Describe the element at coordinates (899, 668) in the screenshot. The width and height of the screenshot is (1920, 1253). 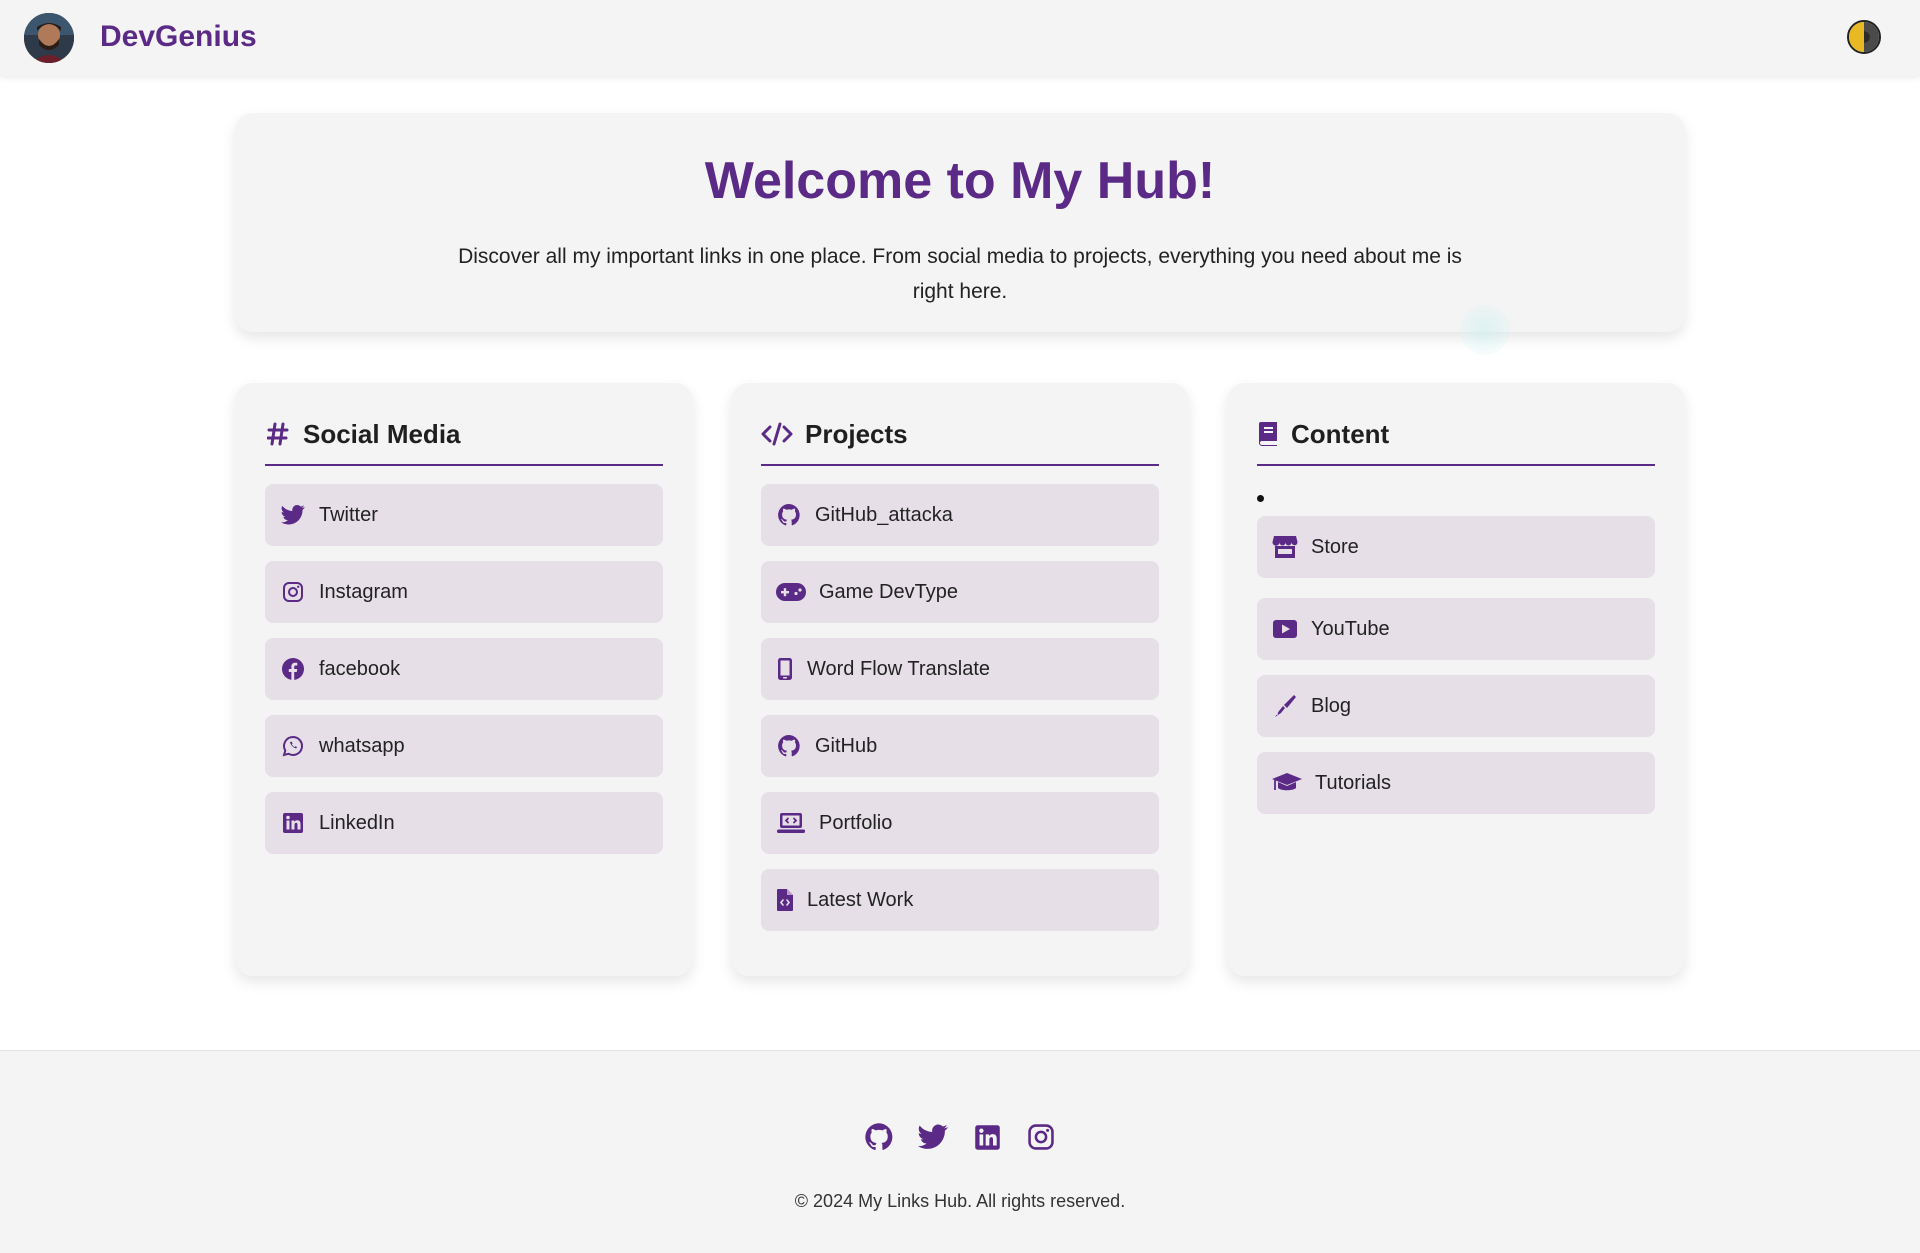
I see `link-label: Word Flow Translate` at that location.